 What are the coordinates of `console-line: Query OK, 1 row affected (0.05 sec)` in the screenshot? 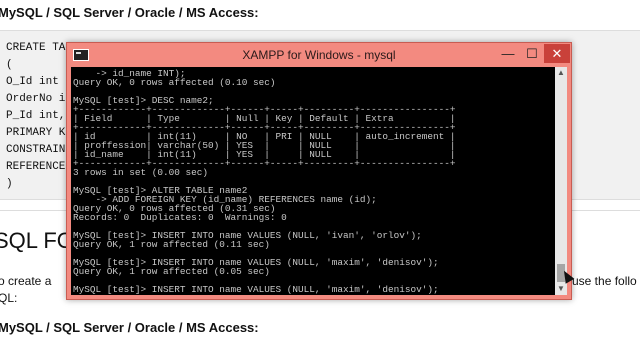 It's located at (171, 271).